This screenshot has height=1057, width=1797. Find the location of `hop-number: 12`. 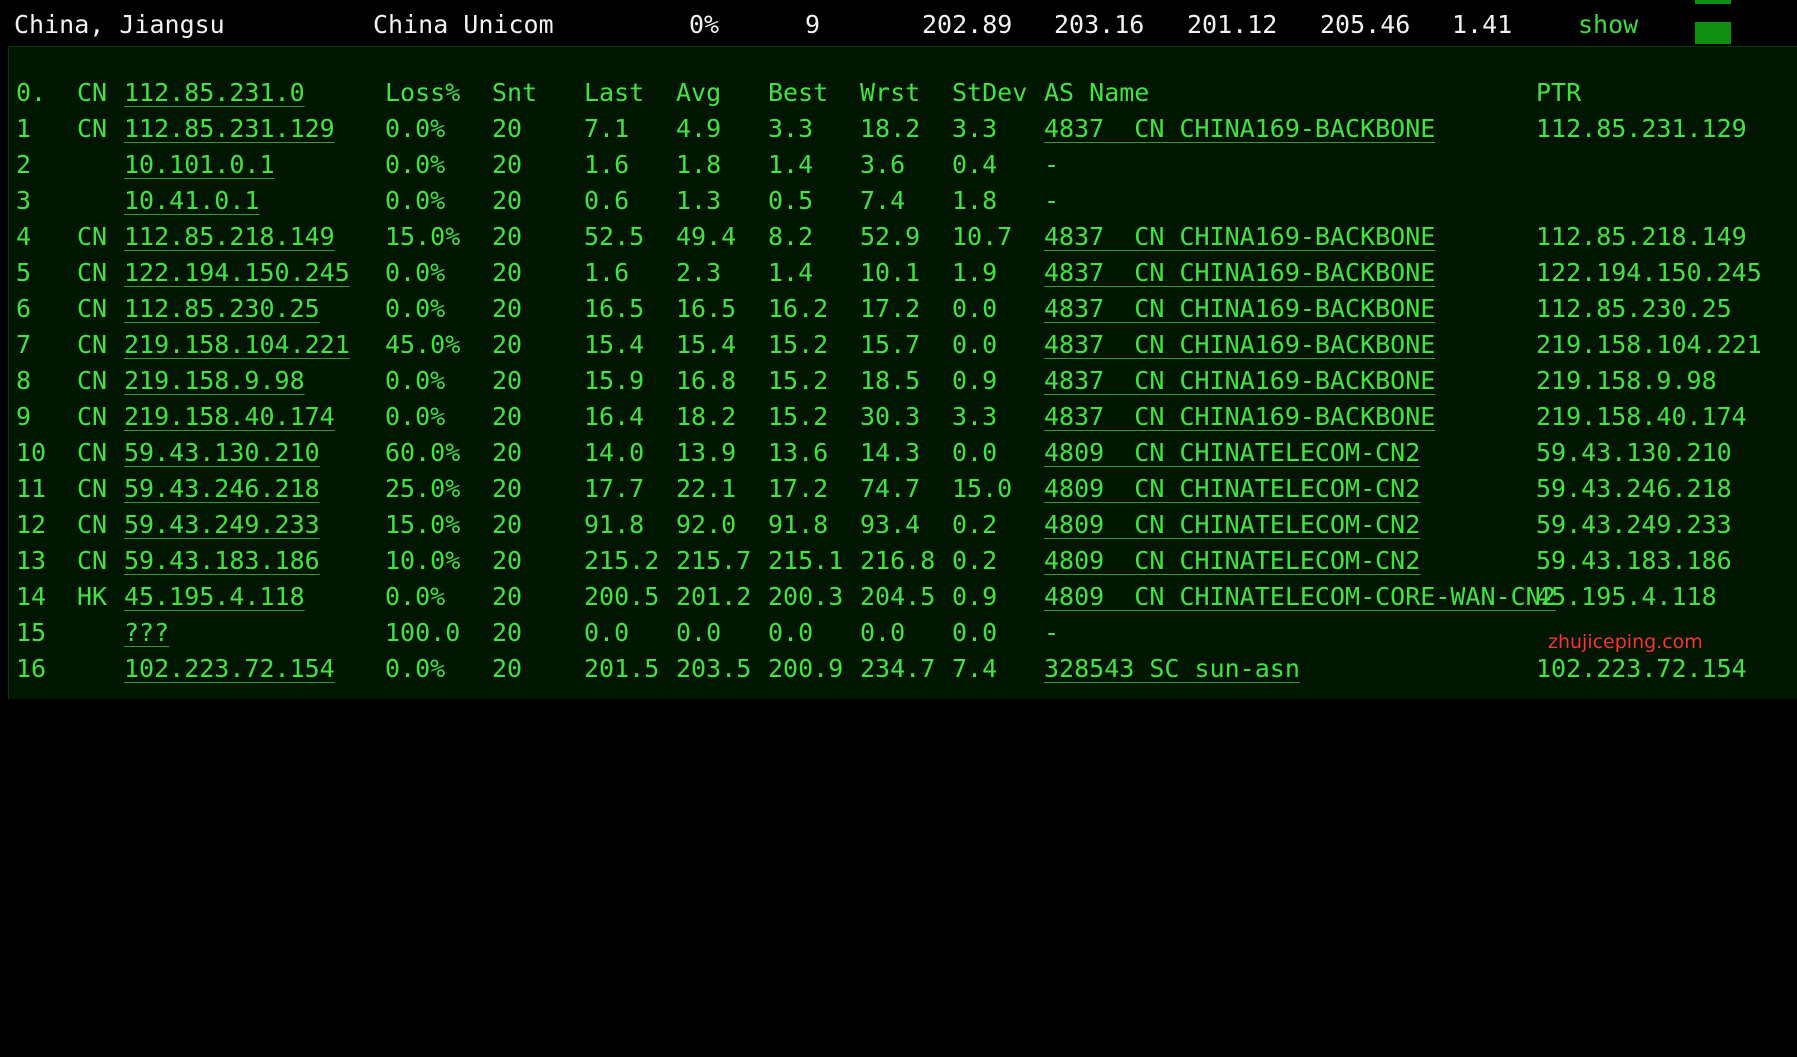

hop-number: 12 is located at coordinates (31, 524).